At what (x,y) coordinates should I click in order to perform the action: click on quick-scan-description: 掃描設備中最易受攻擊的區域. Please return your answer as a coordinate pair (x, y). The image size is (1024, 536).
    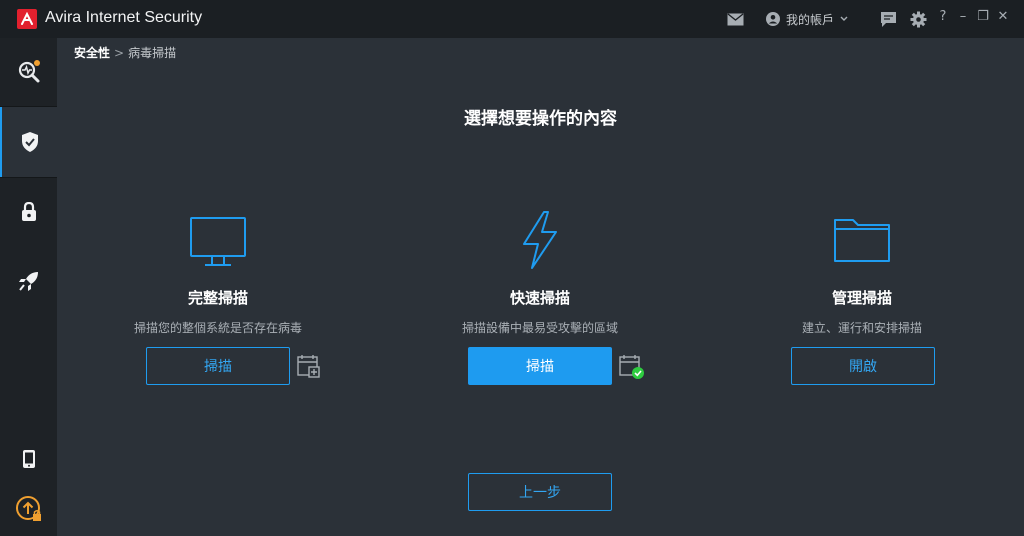
    Looking at the image, I should click on (539, 328).